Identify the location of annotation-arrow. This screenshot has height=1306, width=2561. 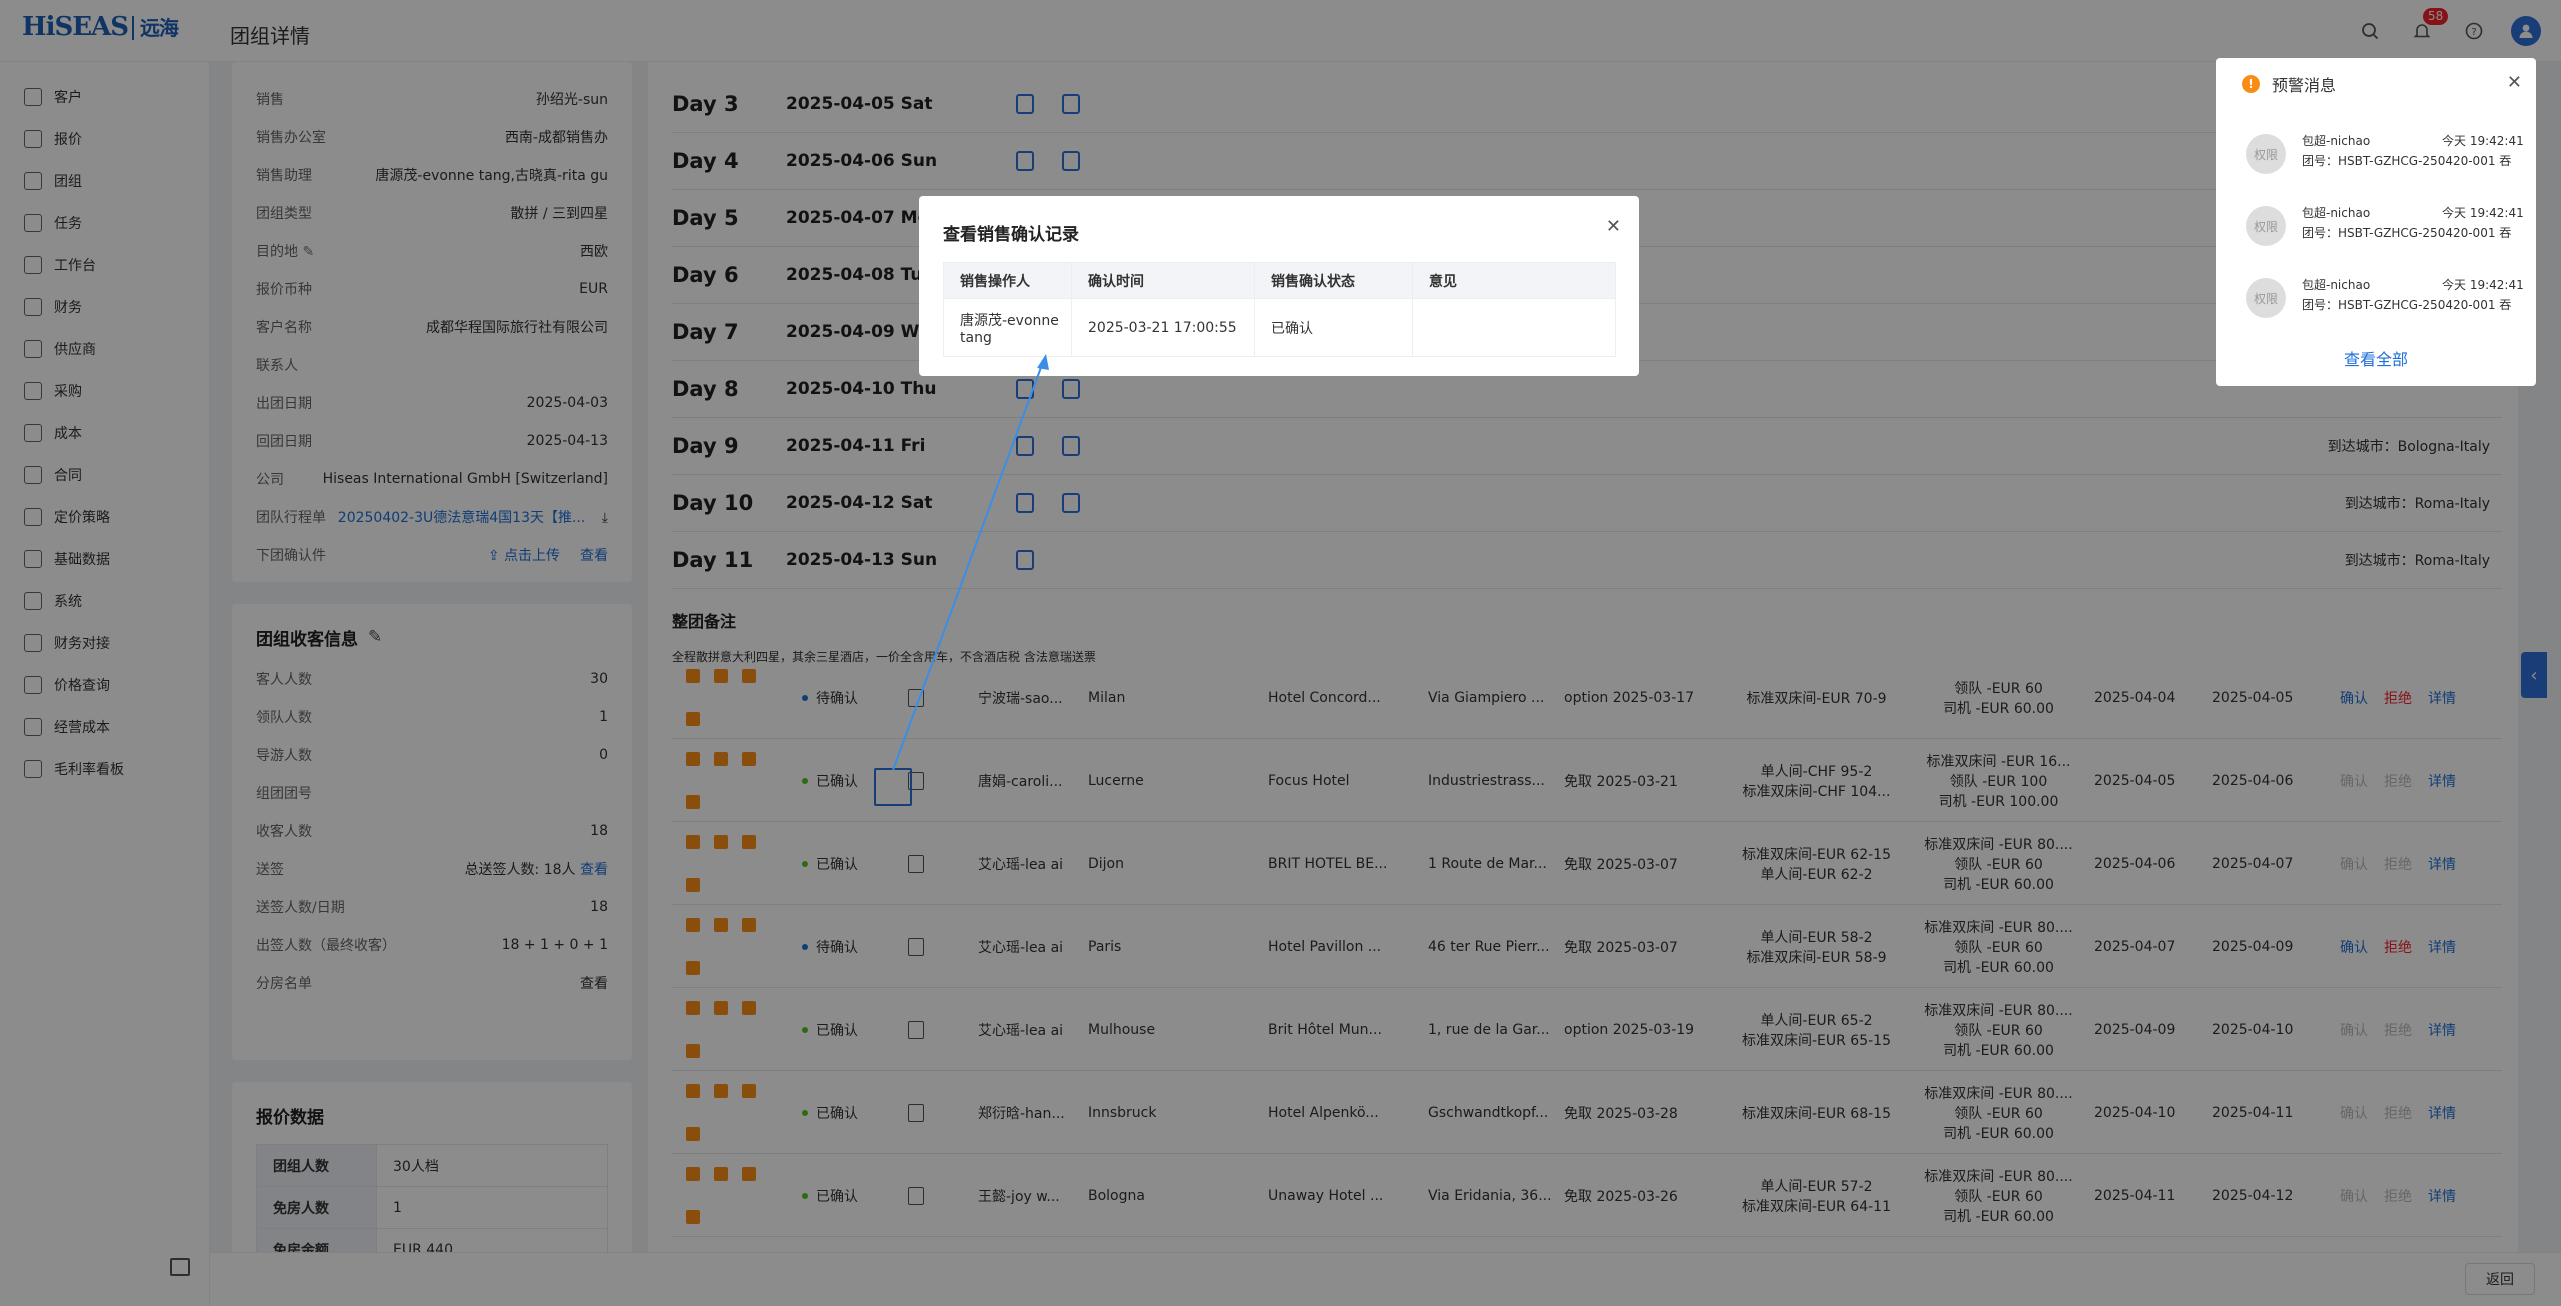
(970, 562).